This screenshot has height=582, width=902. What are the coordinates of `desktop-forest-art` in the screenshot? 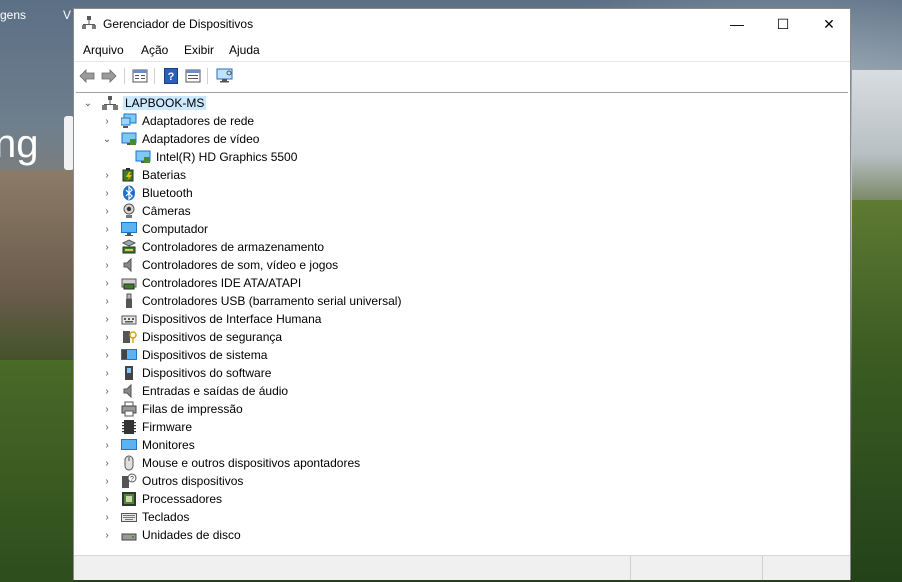 It's located at (37, 471).